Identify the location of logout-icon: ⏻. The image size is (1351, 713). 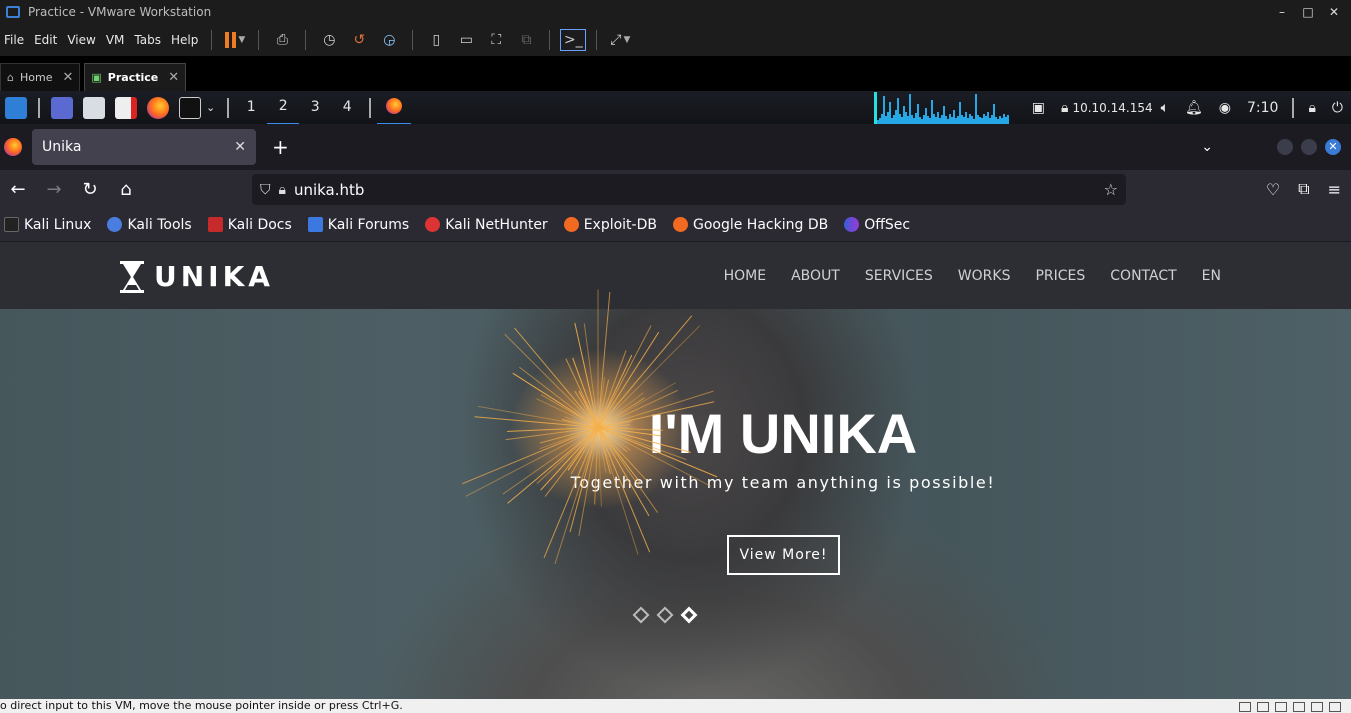
(1337, 108).